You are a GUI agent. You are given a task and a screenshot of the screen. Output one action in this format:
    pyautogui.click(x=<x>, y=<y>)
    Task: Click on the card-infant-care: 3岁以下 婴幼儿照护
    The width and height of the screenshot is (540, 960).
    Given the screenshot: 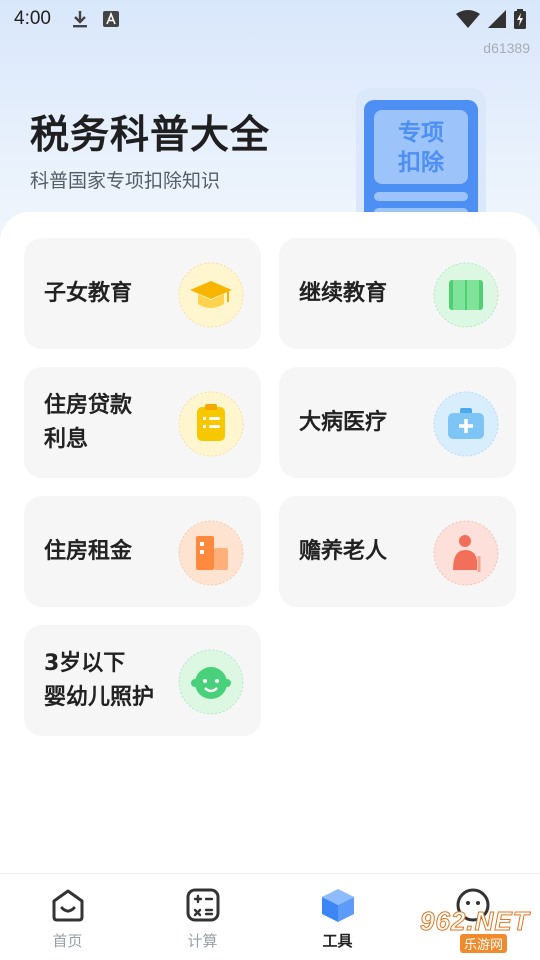 What is the action you would take?
    pyautogui.click(x=142, y=680)
    